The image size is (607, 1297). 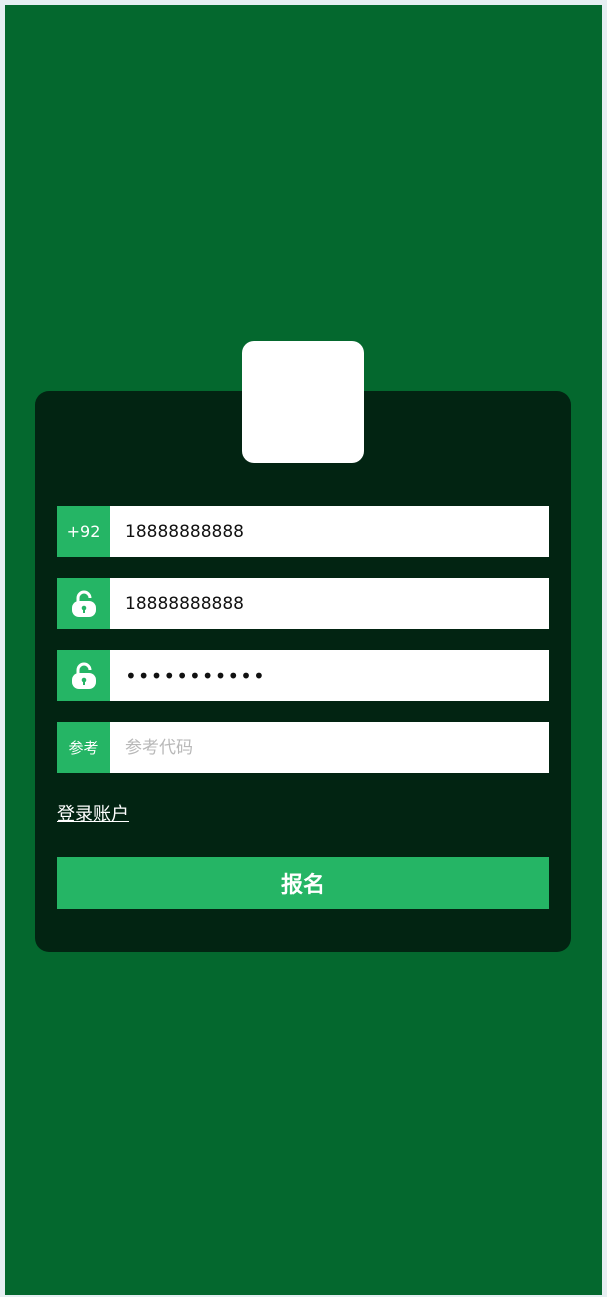 I want to click on password-input, so click(x=329, y=603).